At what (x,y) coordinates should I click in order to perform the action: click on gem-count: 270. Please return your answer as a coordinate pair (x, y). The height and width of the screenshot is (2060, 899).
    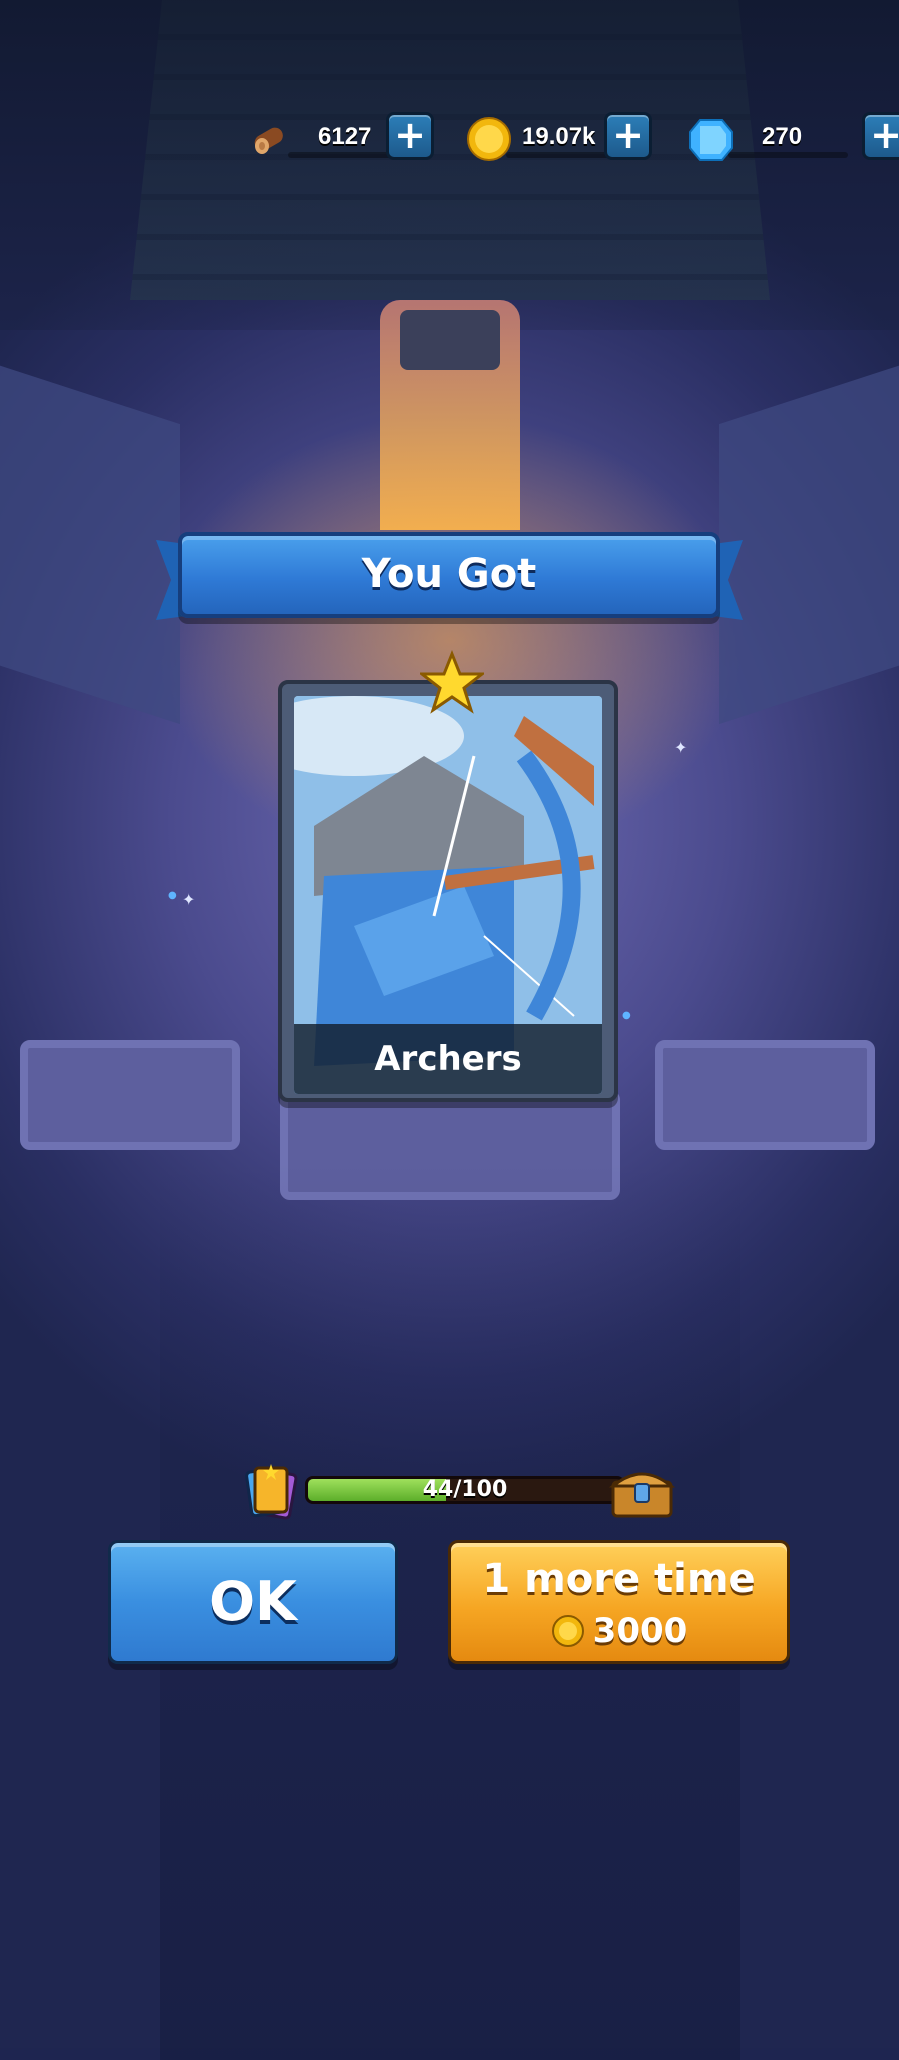
    Looking at the image, I should click on (782, 136).